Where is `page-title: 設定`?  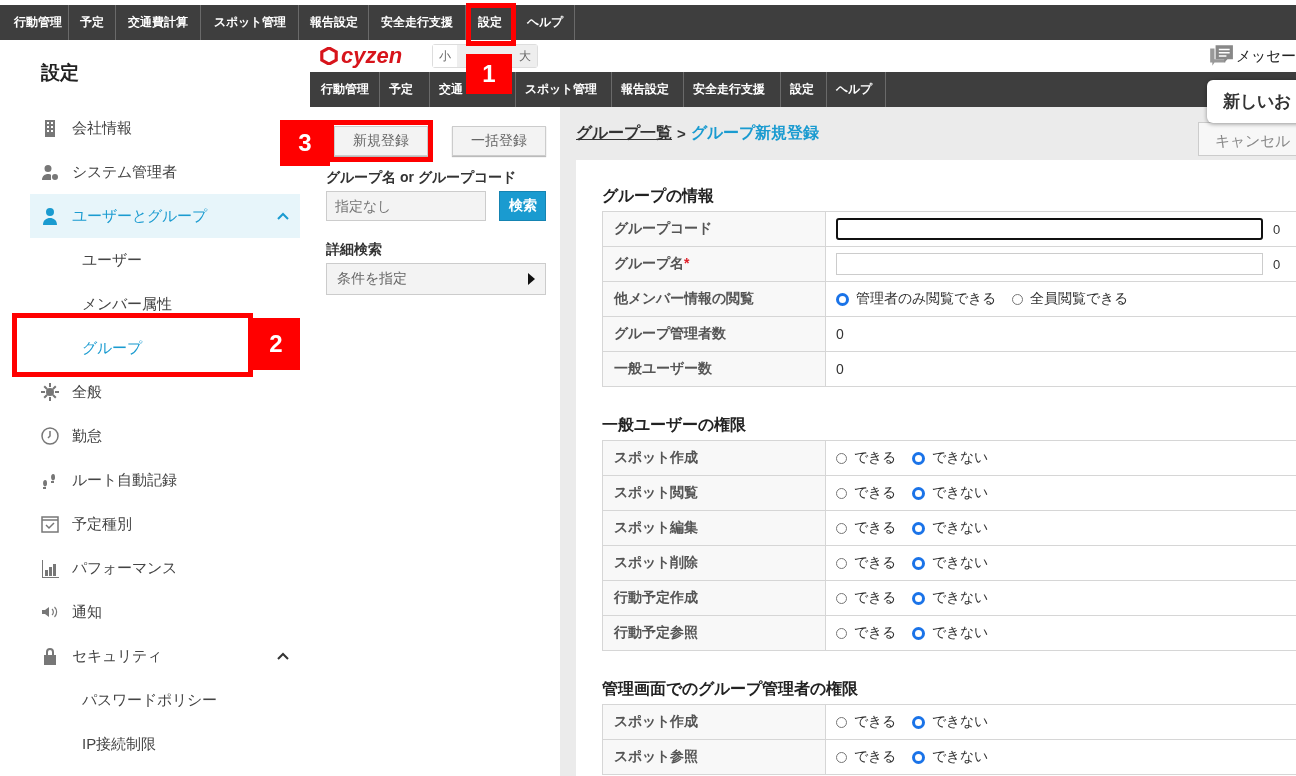
page-title: 設定 is located at coordinates (60, 73).